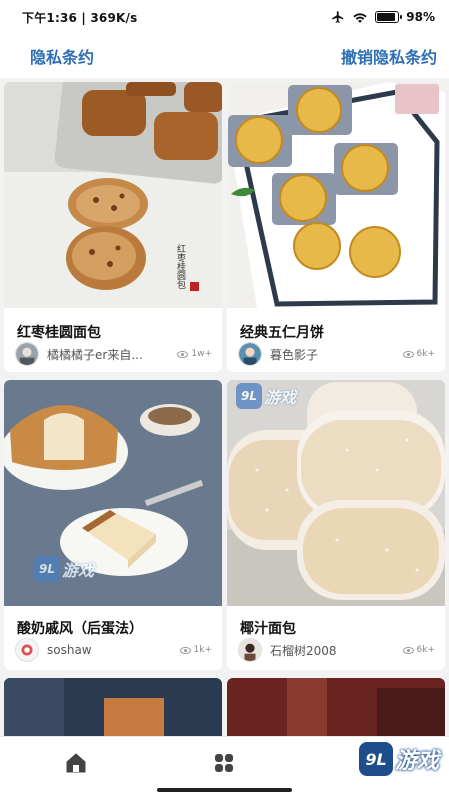  Describe the element at coordinates (113, 650) in the screenshot. I see `recipe-meta: soshaw 1k+` at that location.